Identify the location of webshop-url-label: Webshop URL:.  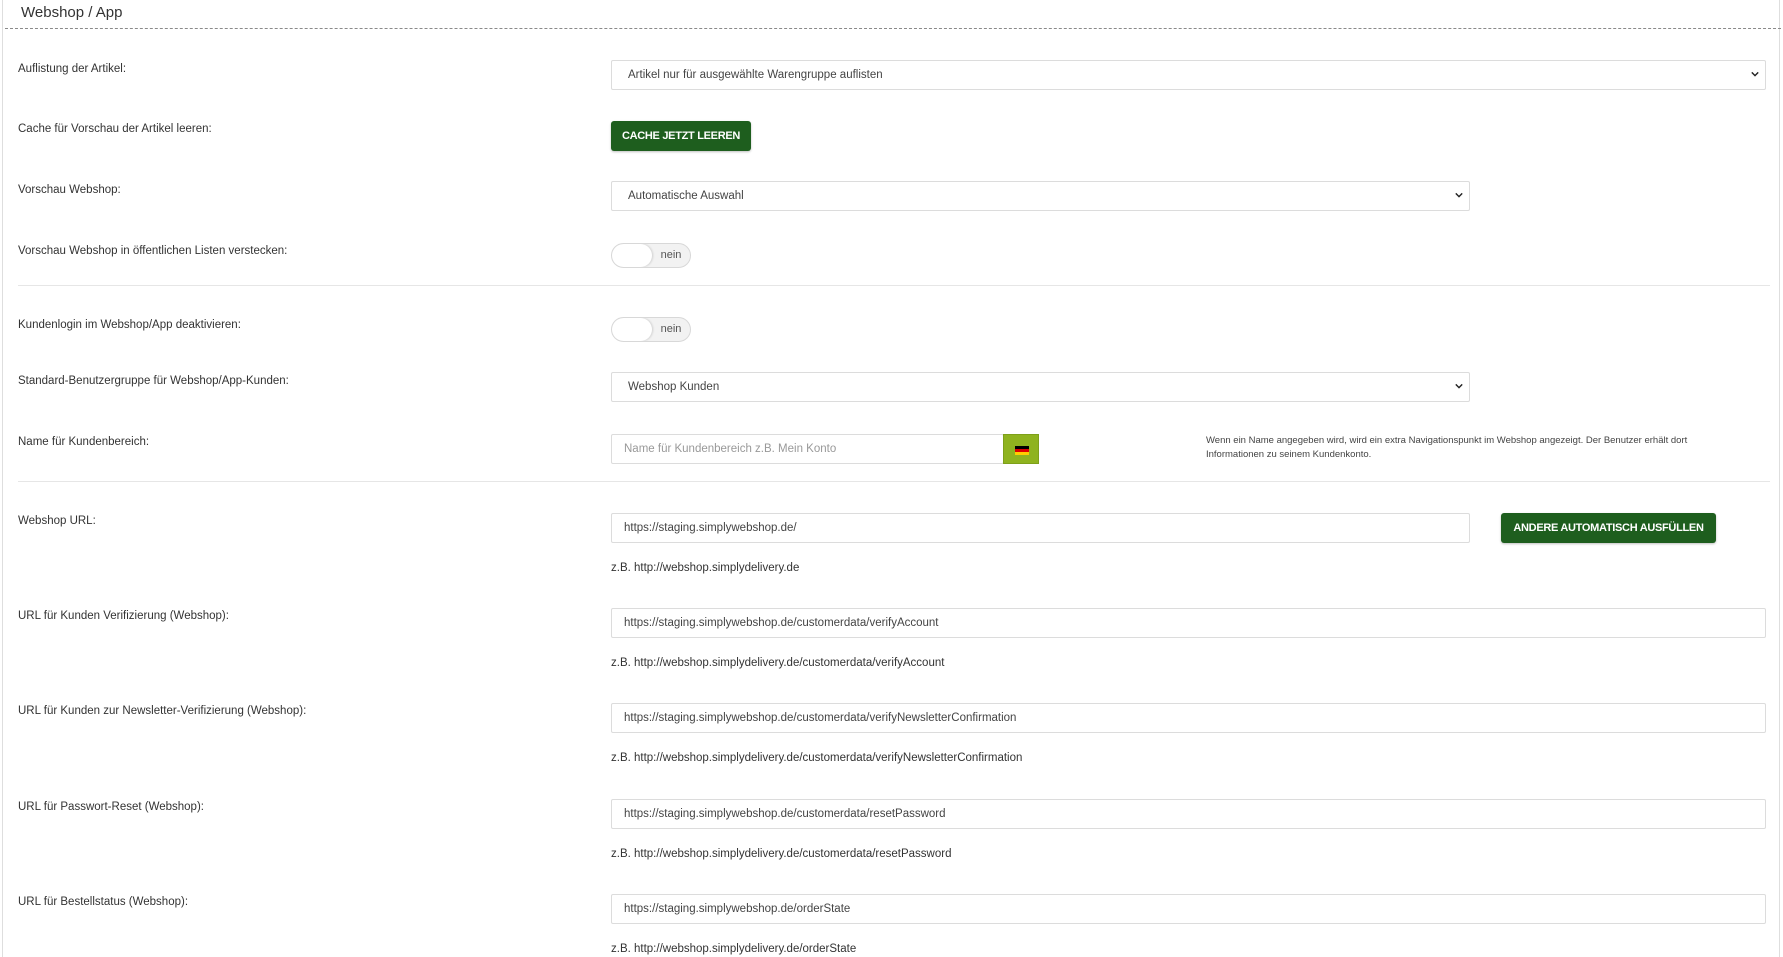
(57, 521).